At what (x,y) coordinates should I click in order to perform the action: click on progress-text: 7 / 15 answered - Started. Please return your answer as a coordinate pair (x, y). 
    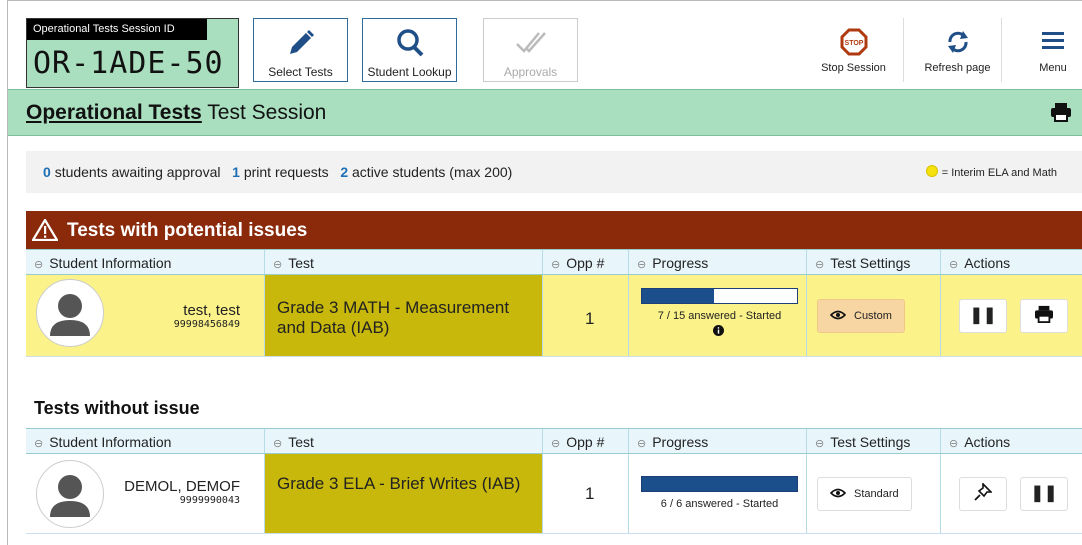
    Looking at the image, I should click on (719, 316).